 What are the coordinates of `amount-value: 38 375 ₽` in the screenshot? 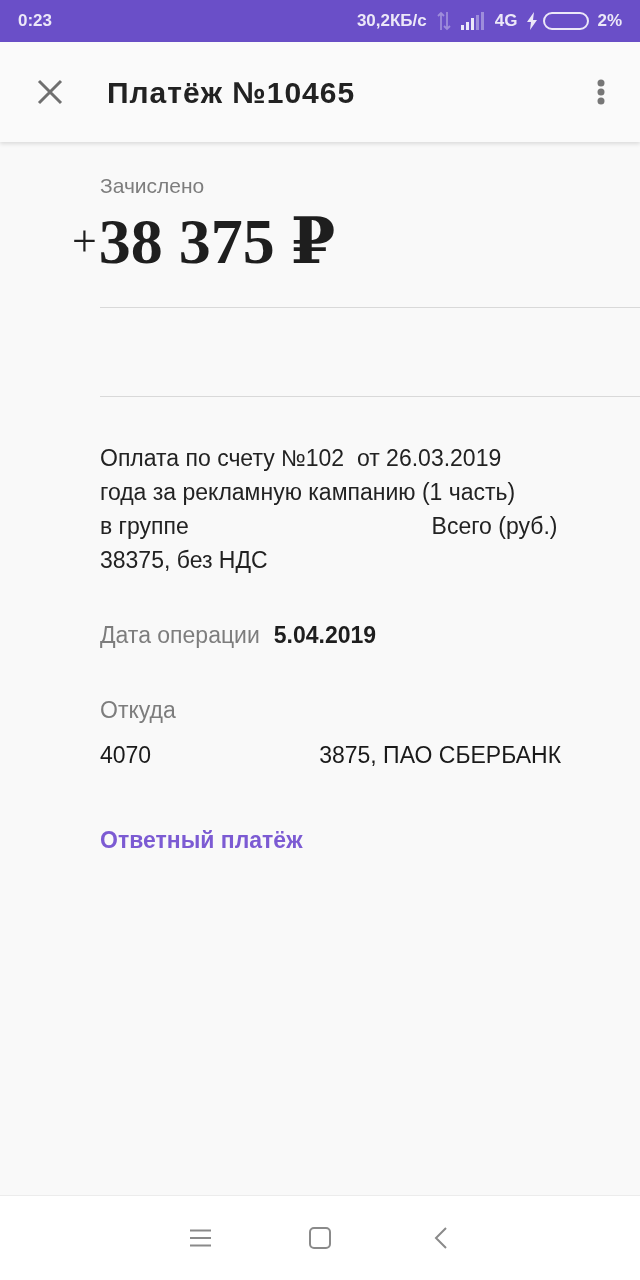 It's located at (217, 242).